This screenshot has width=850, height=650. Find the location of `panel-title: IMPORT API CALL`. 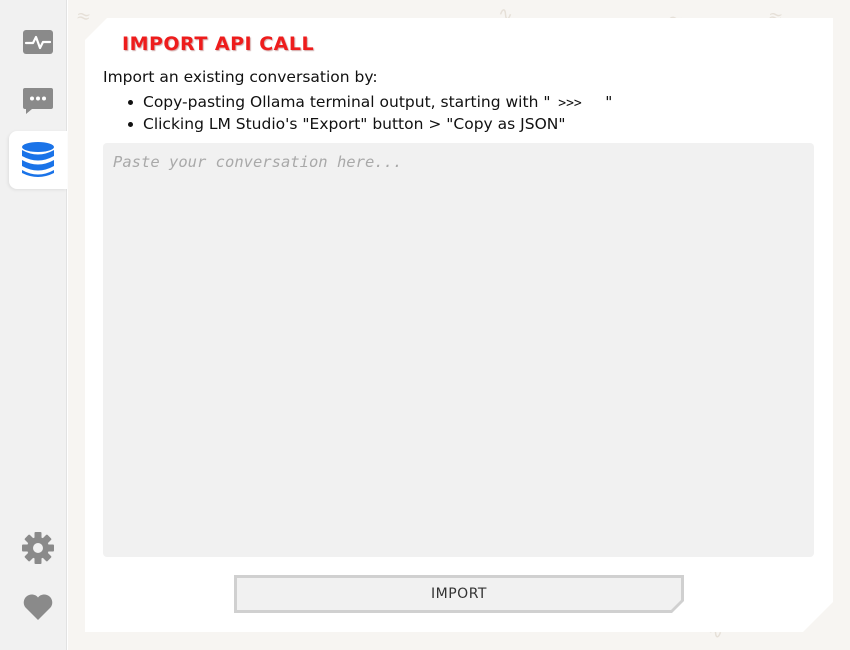

panel-title: IMPORT API CALL is located at coordinates (218, 44).